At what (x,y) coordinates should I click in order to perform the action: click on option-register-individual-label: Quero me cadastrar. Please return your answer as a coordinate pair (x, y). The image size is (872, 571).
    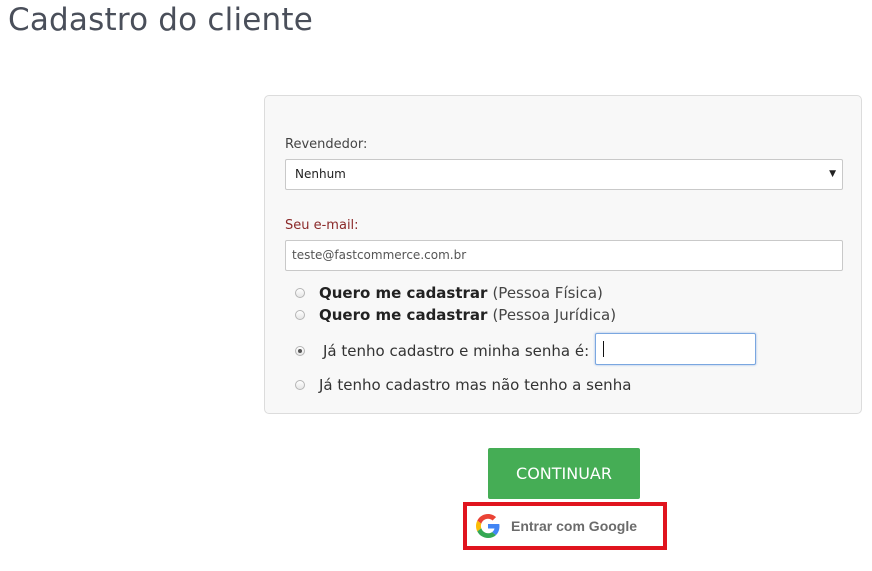
    Looking at the image, I should click on (403, 293).